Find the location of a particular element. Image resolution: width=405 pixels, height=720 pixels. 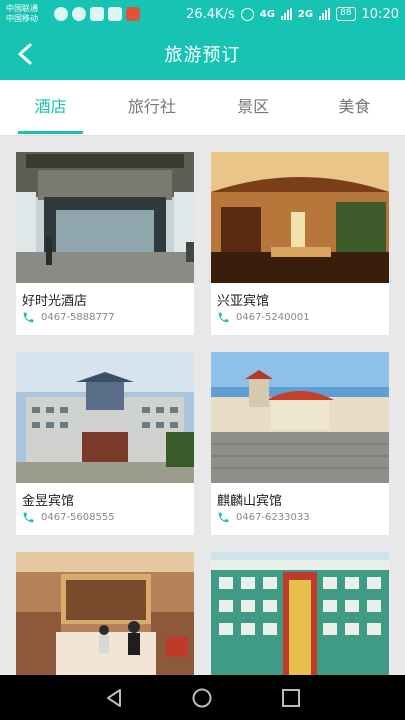

category-tabs: 酒店 旅行社 景区 美食 is located at coordinates (202, 108).